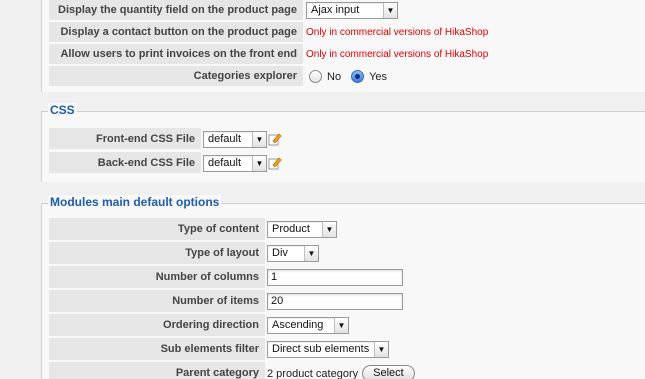 This screenshot has height=379, width=645. What do you see at coordinates (157, 277) in the screenshot?
I see `number-of-columns-label: Number of columns` at bounding box center [157, 277].